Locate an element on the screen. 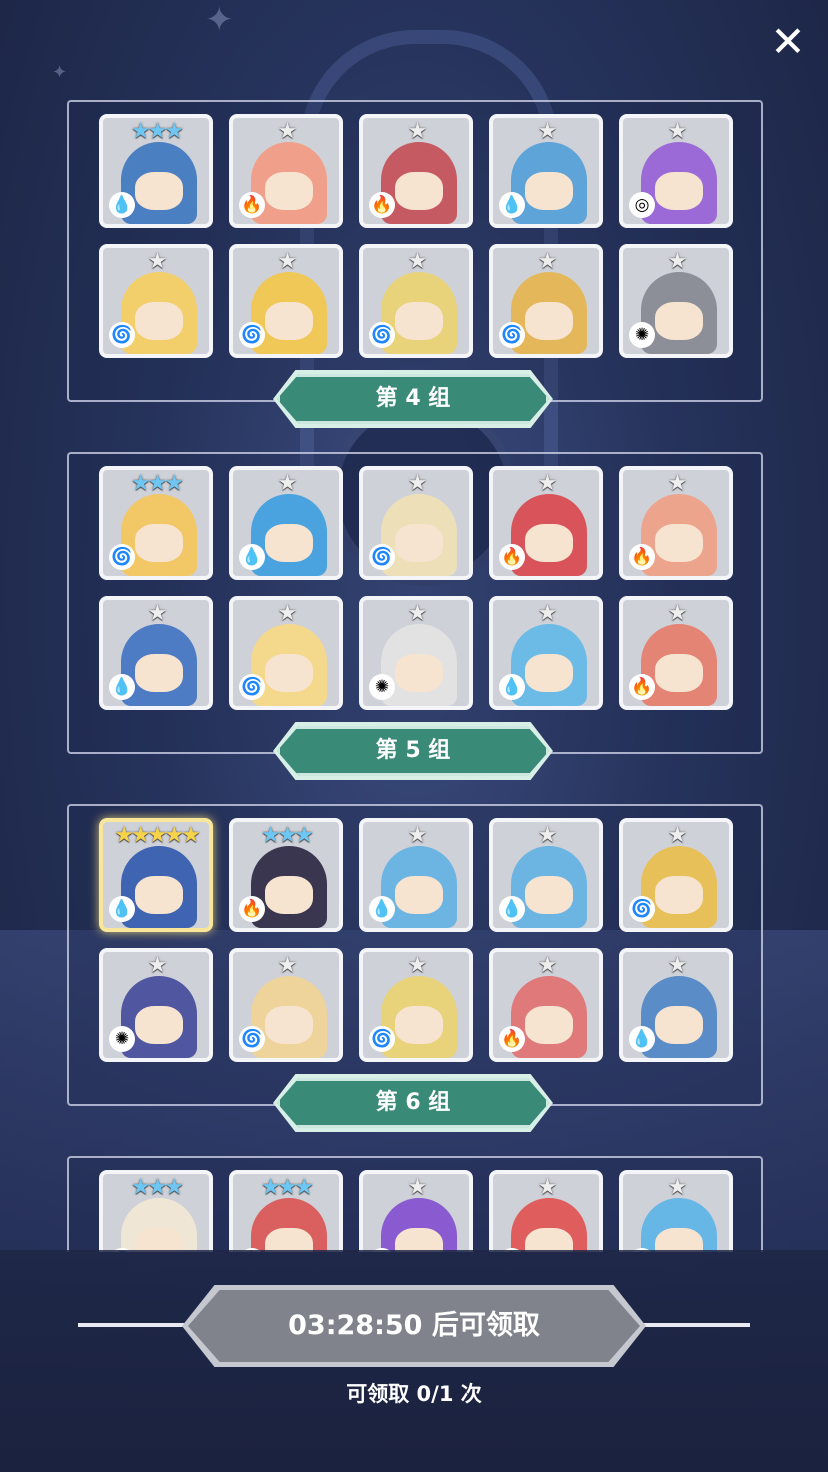 This screenshot has height=1472, width=828. hero-card: ★★★ 🌀 is located at coordinates (156, 523).